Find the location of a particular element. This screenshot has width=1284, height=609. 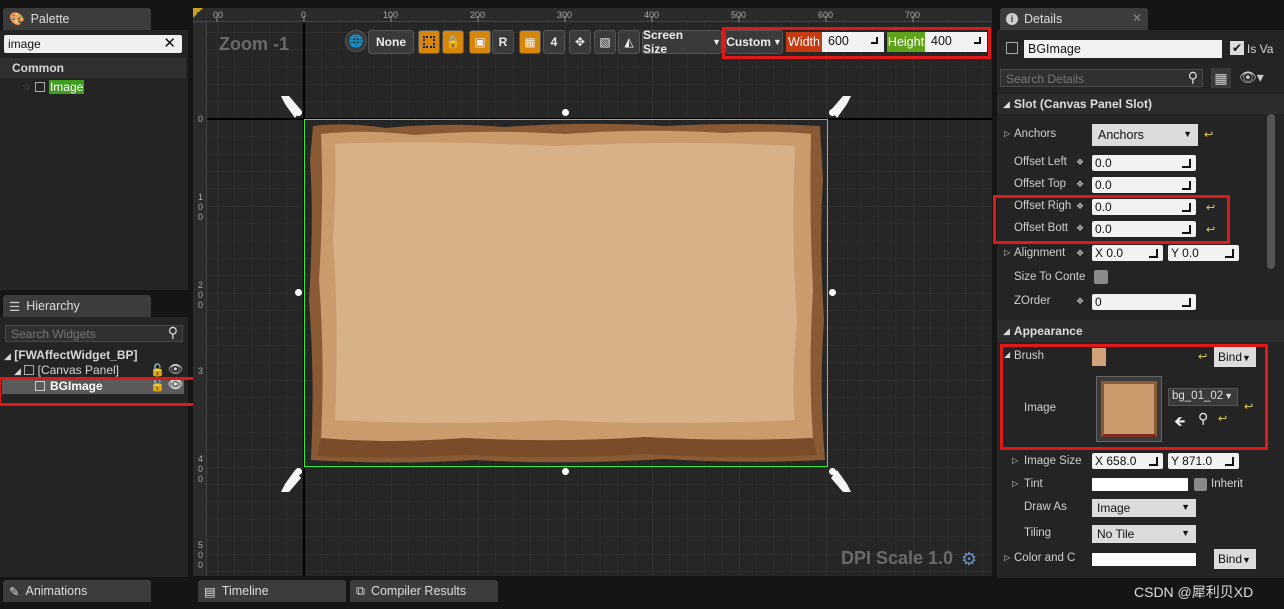

brush-swatch is located at coordinates (1099, 357).